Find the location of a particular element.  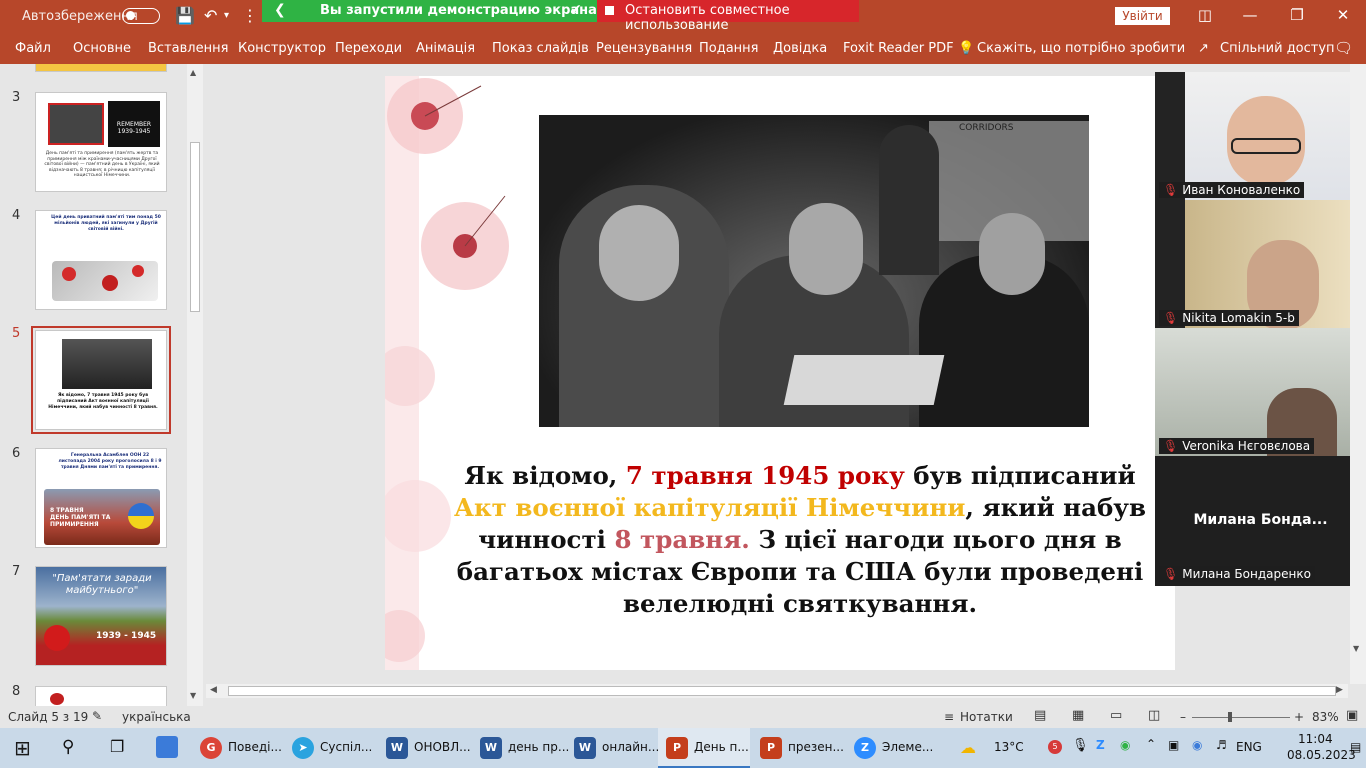

more-icon: ⋮ is located at coordinates (250, 16).